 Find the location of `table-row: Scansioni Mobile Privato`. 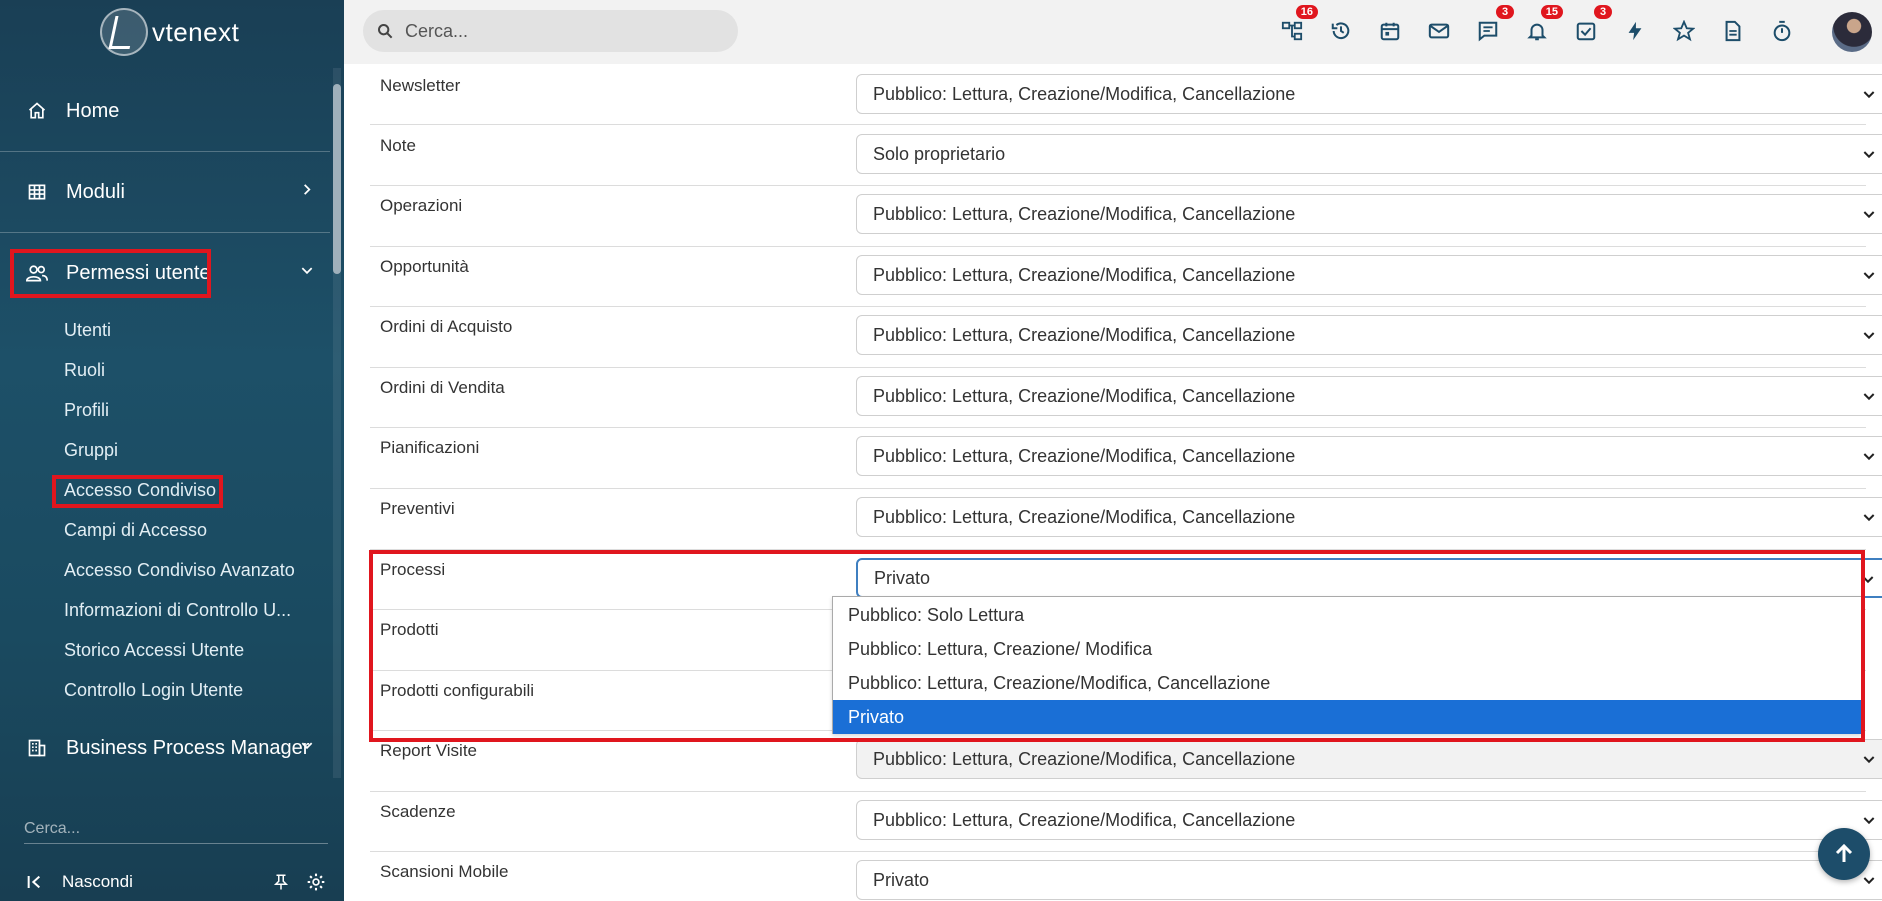

table-row: Scansioni Mobile Privato is located at coordinates (1126, 876).